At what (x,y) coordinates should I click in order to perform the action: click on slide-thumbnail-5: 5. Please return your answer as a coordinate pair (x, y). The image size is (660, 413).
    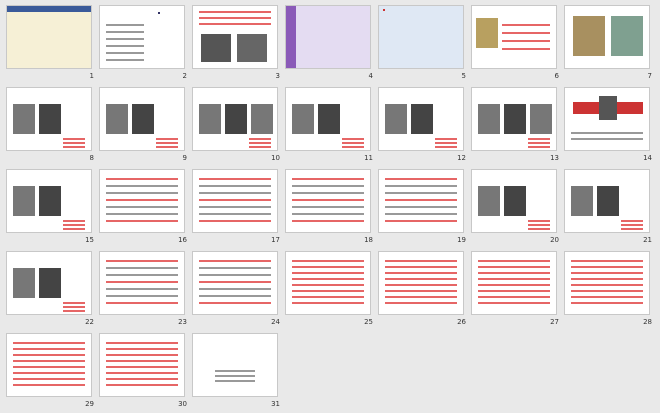
    Looking at the image, I should click on (425, 45).